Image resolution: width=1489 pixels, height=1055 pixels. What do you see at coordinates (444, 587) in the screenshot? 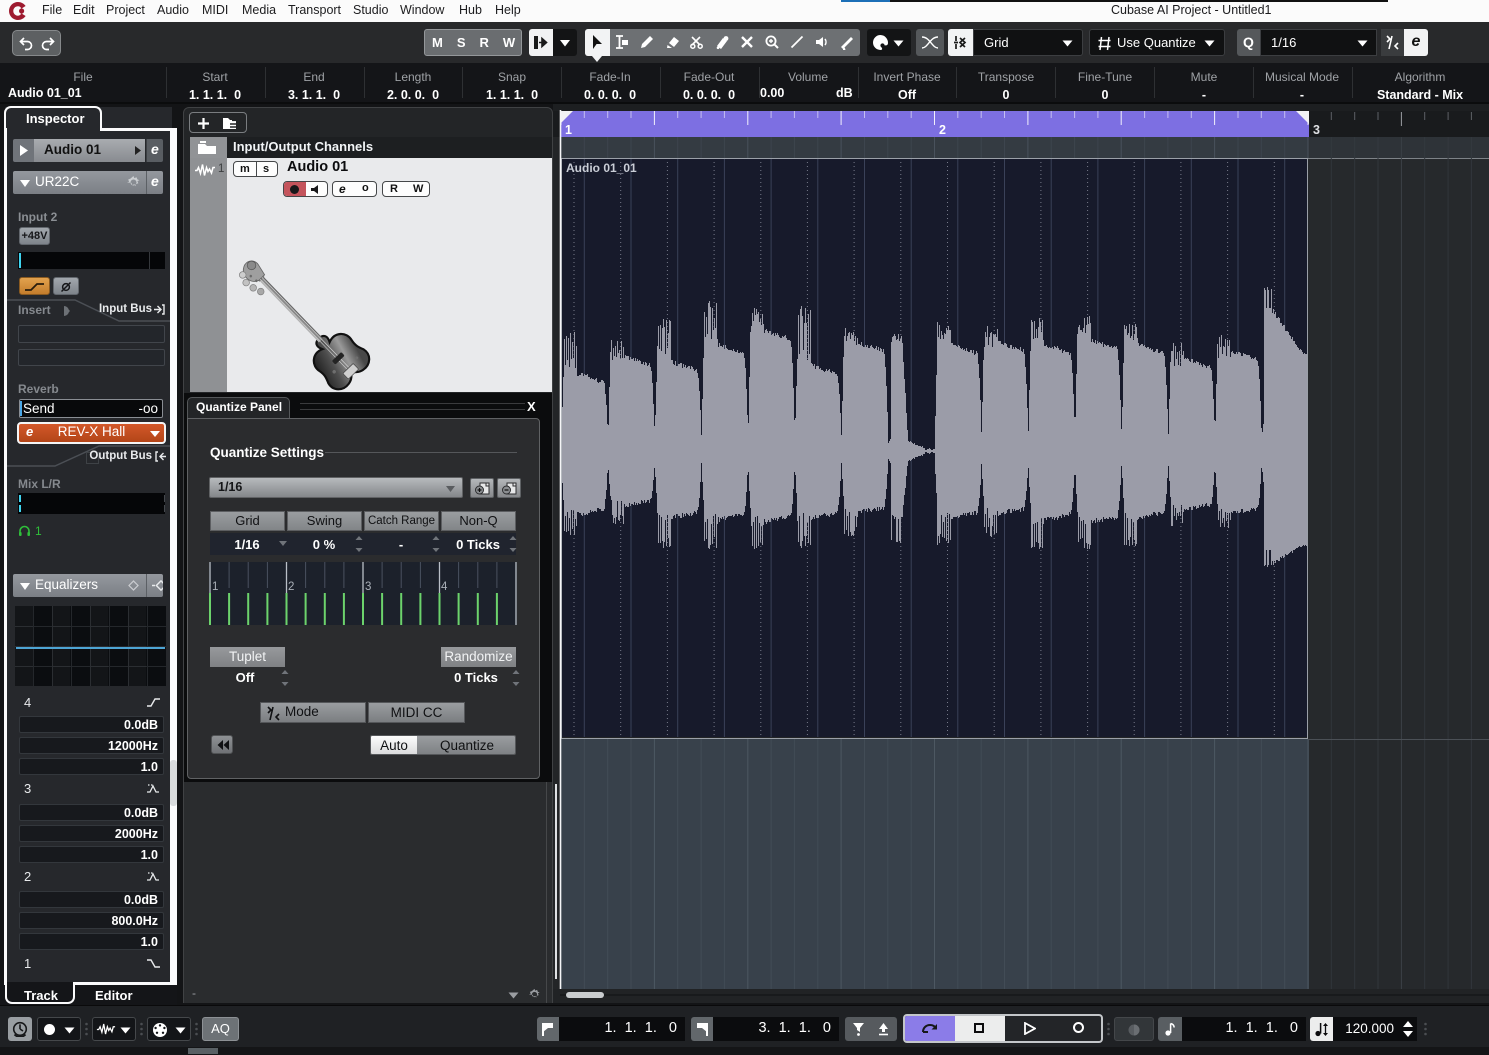
I see `svg-text: 4` at bounding box center [444, 587].